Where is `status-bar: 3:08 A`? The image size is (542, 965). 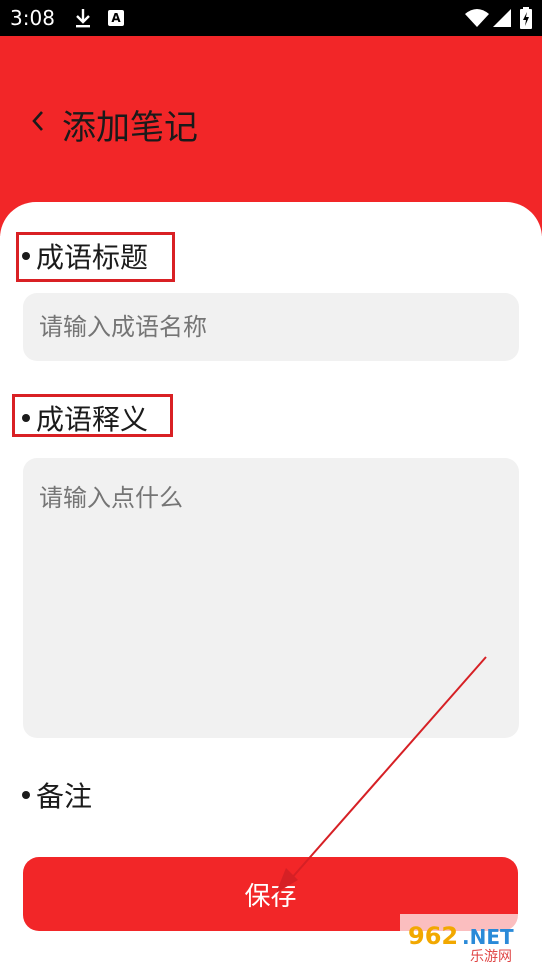 status-bar: 3:08 A is located at coordinates (271, 18).